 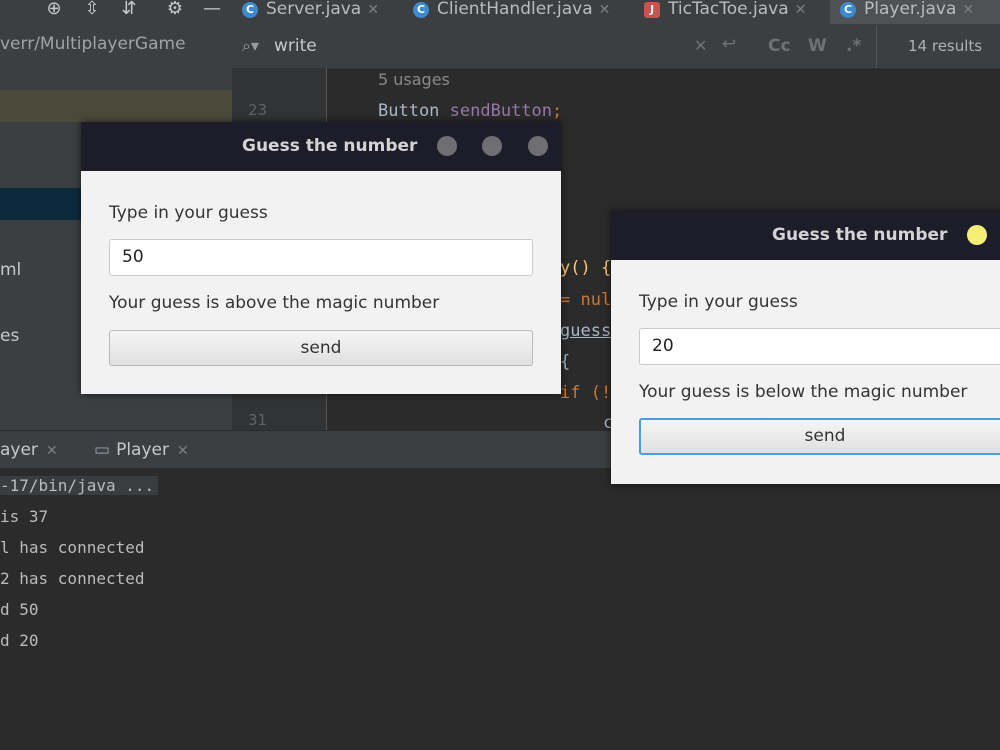 What do you see at coordinates (250, 46) in the screenshot?
I see `search-icon: ⌕▾` at bounding box center [250, 46].